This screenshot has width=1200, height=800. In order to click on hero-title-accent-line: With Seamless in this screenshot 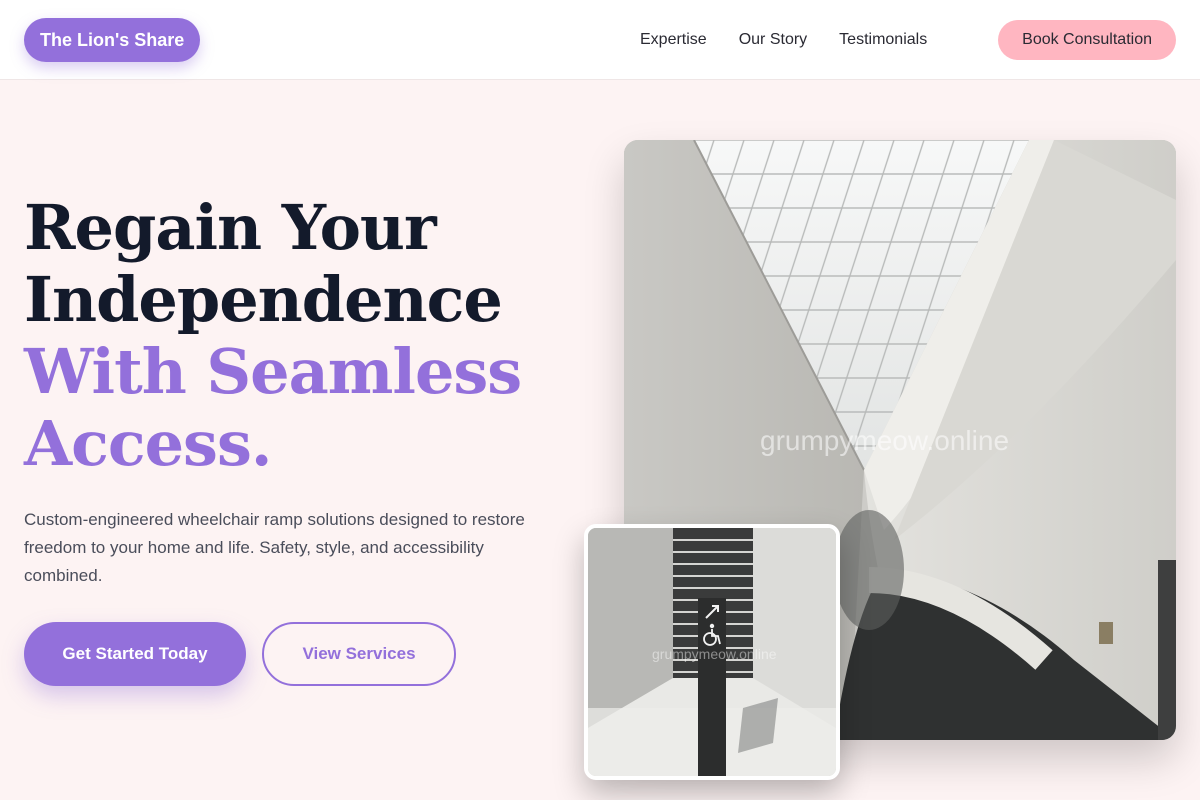, I will do `click(273, 371)`.